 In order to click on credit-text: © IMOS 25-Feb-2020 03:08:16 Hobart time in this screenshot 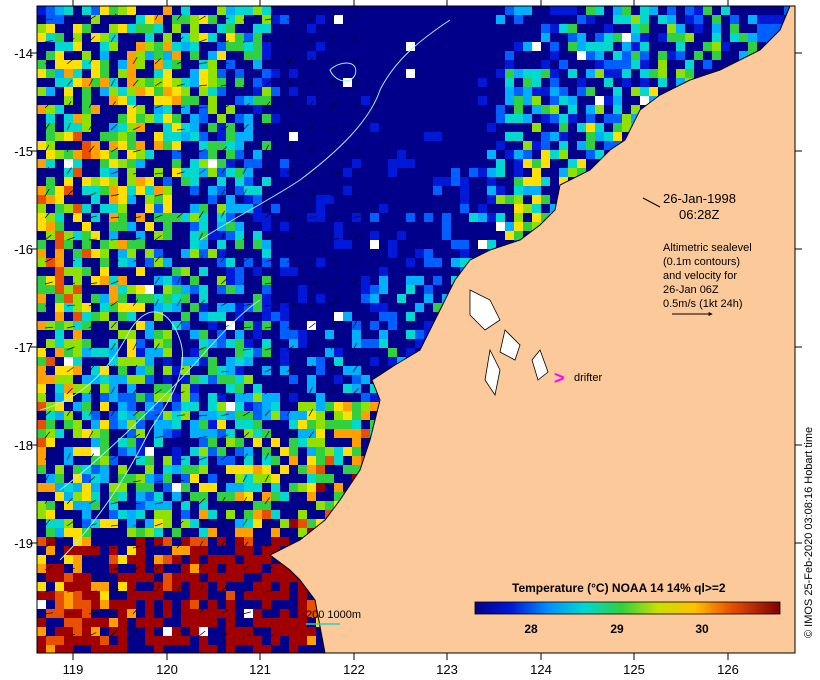, I will do `click(809, 532)`.